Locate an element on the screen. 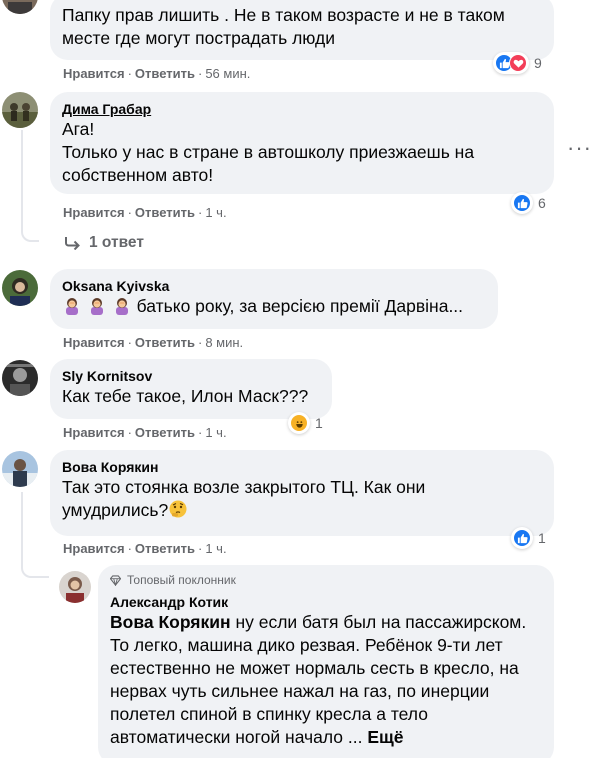 The height and width of the screenshot is (758, 596). comment-author: Sly Kornitsov is located at coordinates (191, 376).